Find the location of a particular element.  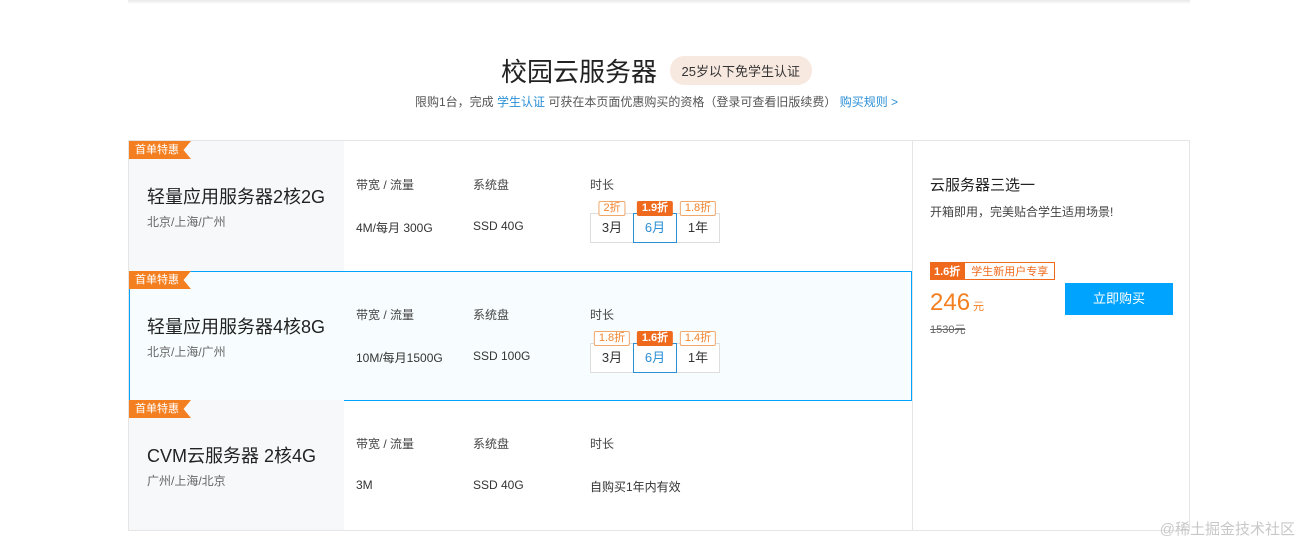

duration-option-1y: 1.4折 1年 is located at coordinates (698, 352).